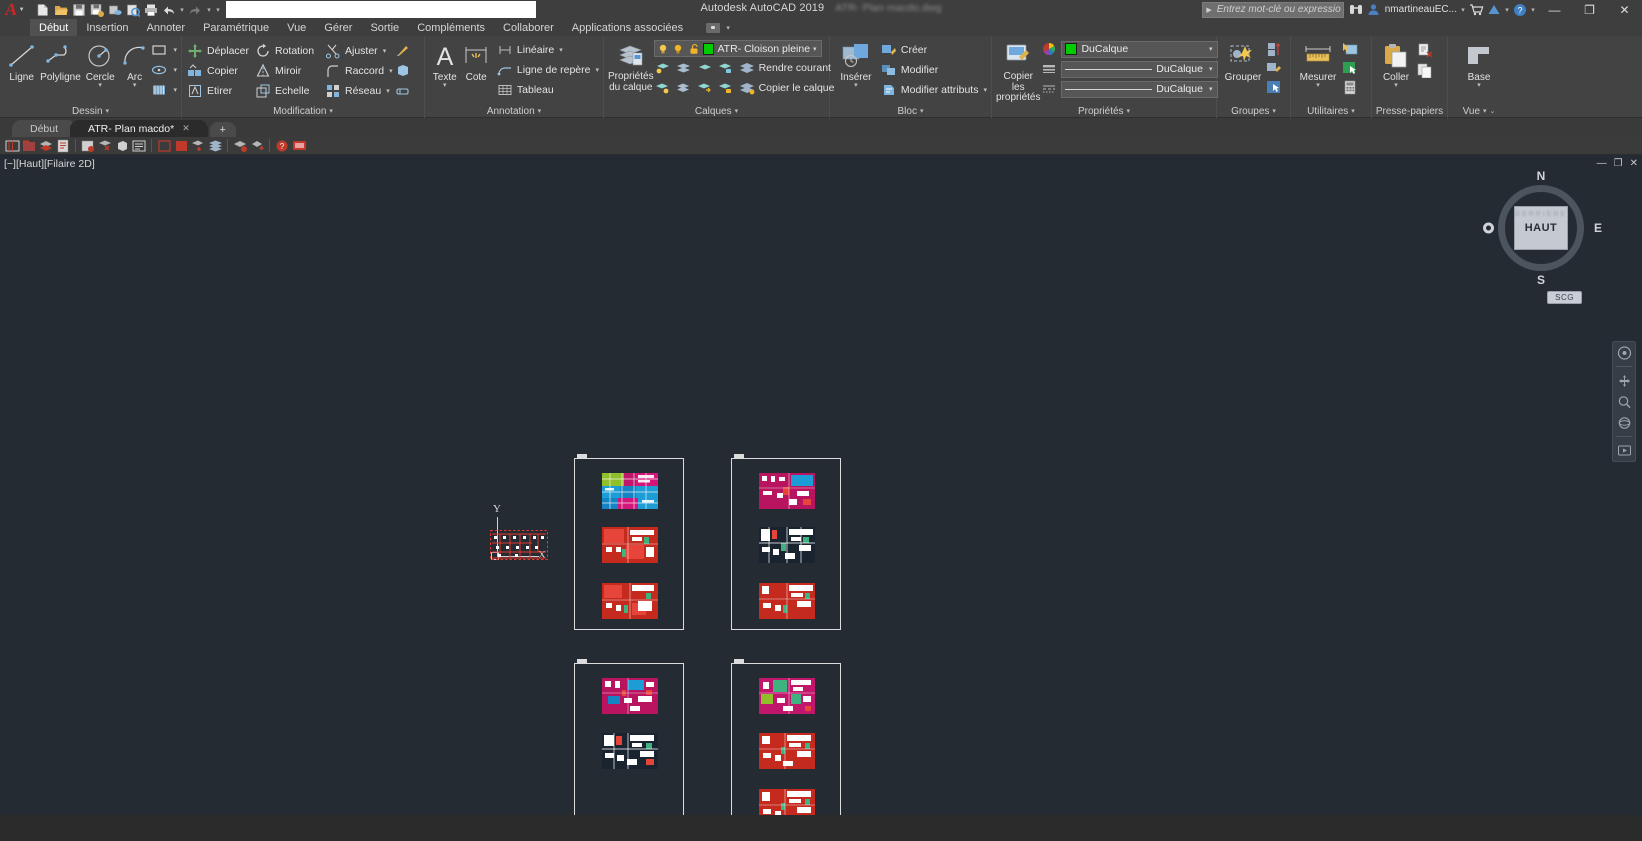 Image resolution: width=1642 pixels, height=841 pixels. Describe the element at coordinates (12, 146) in the screenshot. I see `layer-manager-icon` at that location.